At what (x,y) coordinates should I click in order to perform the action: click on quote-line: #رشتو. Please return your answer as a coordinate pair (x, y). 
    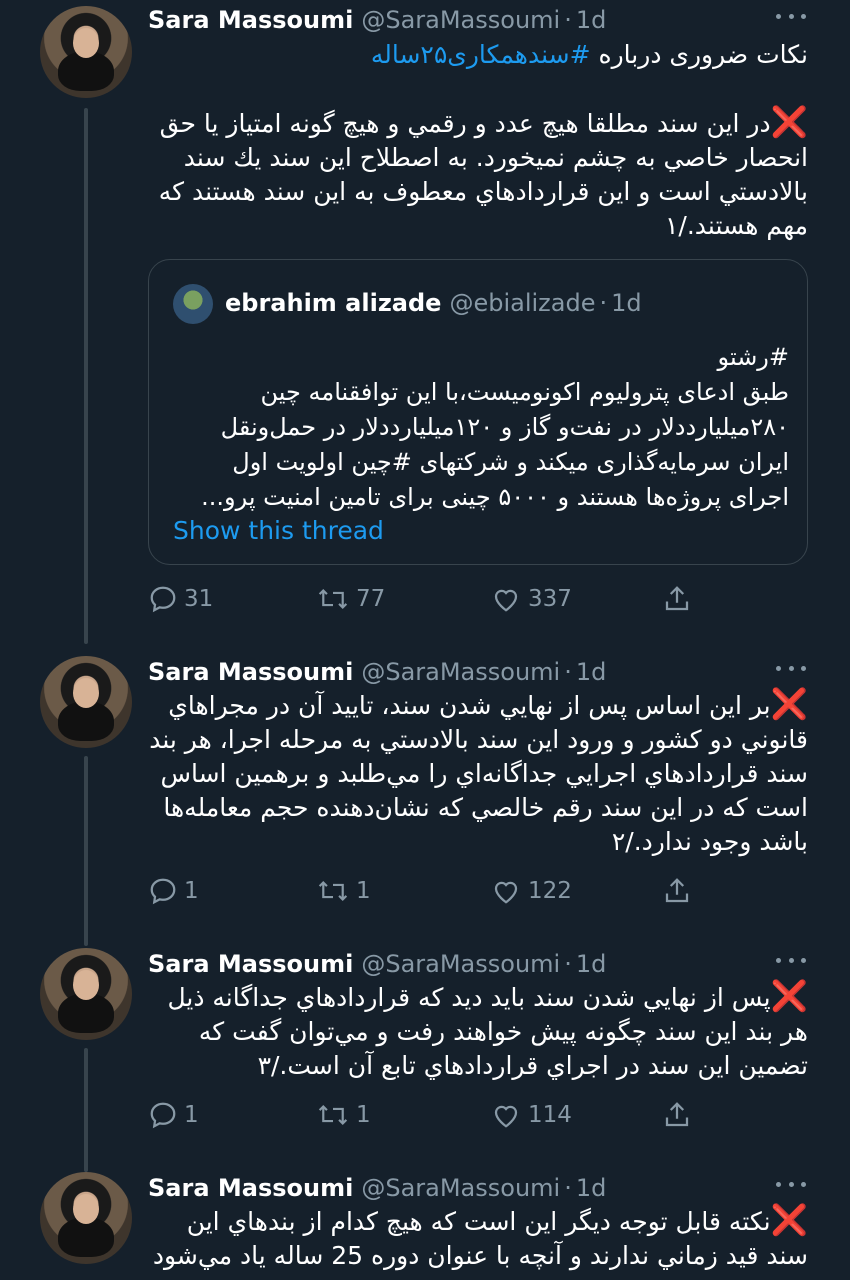
    Looking at the image, I should click on (753, 357).